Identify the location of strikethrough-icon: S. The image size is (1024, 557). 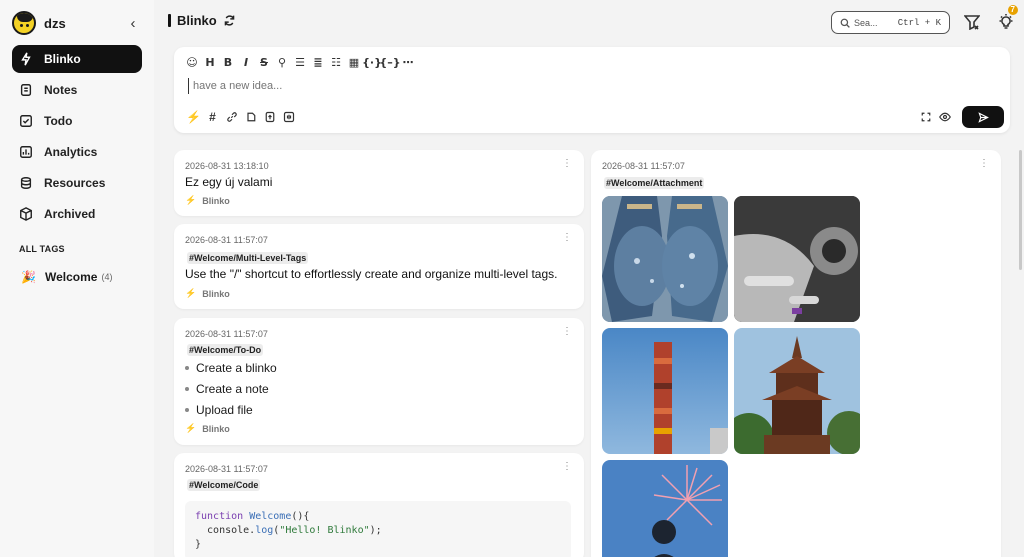
(264, 62).